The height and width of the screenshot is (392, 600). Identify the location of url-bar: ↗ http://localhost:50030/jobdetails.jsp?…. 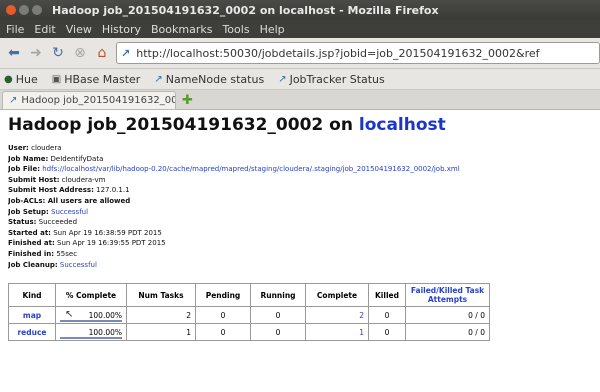
(358, 53).